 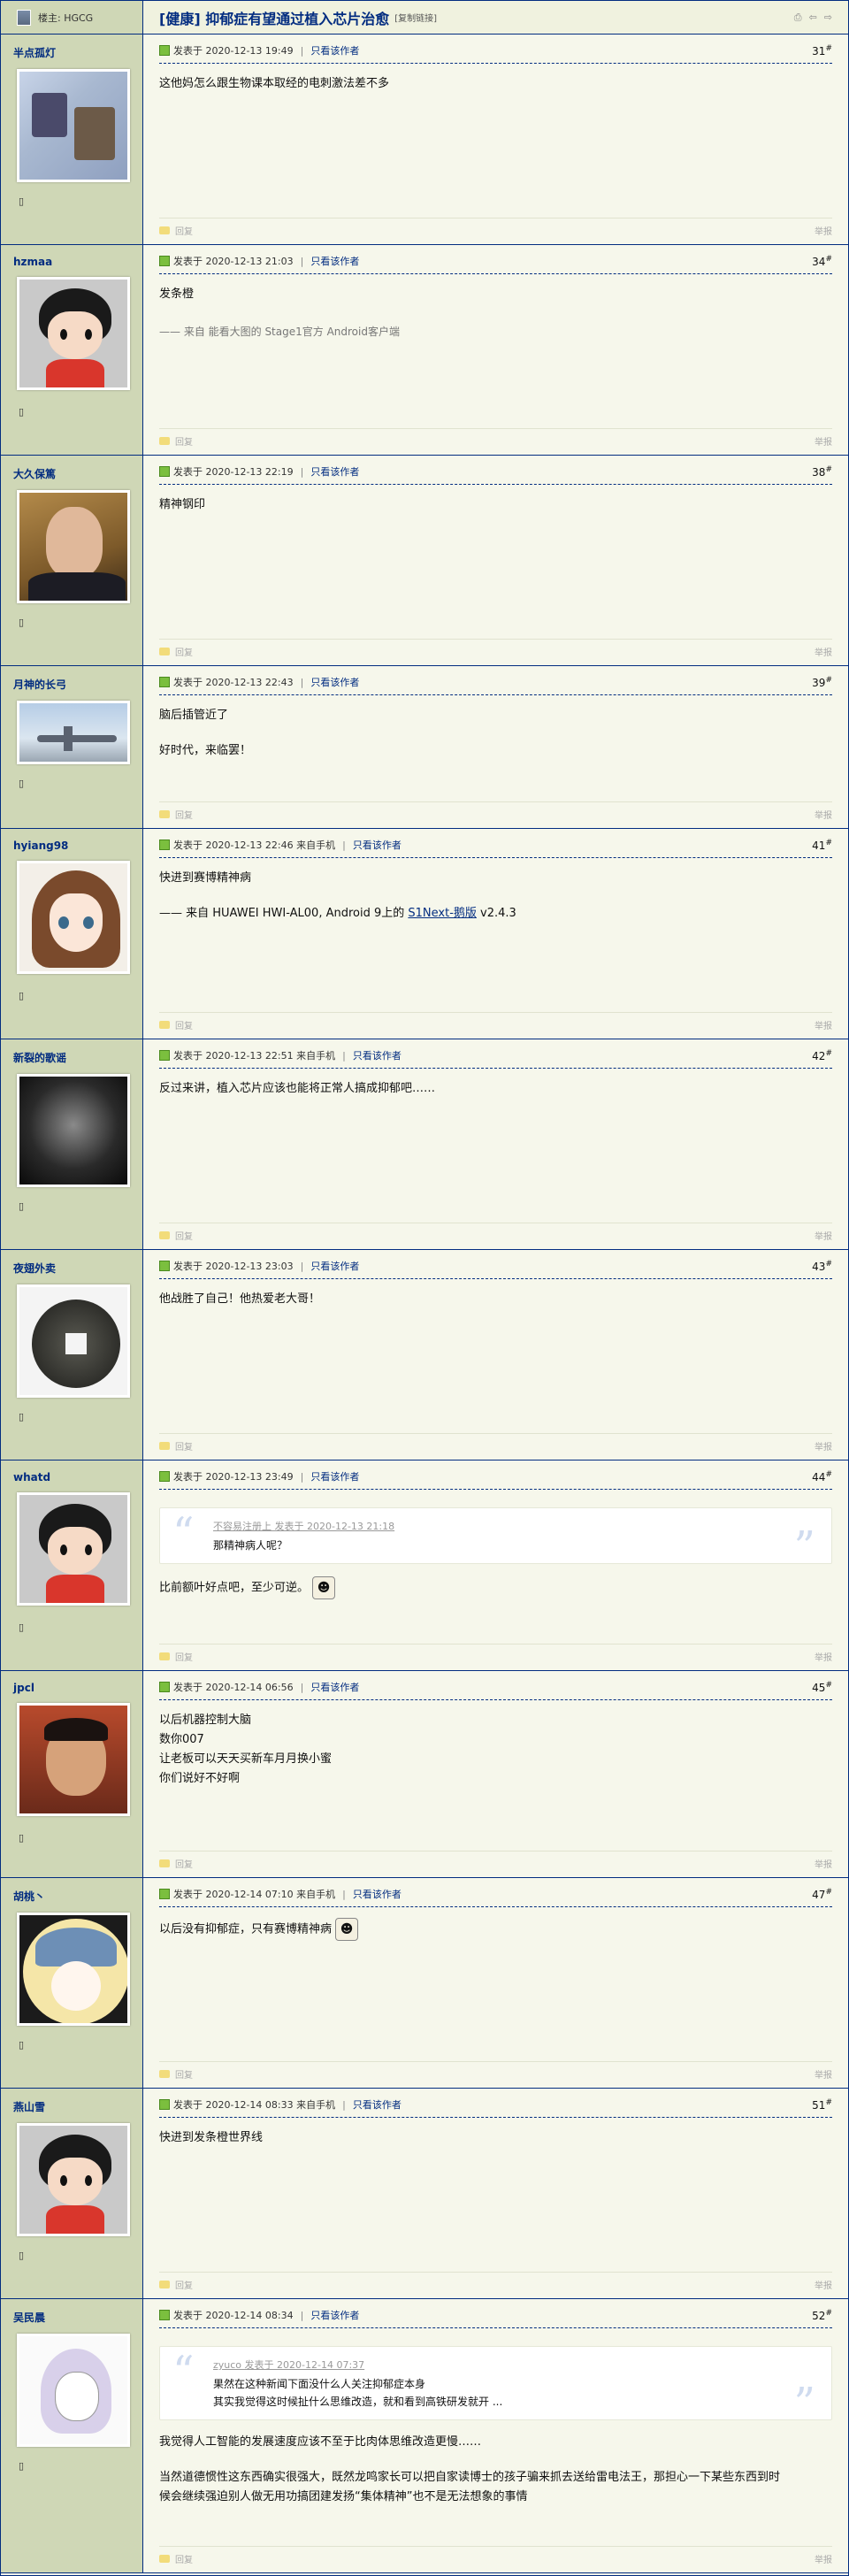 What do you see at coordinates (72, 1688) in the screenshot?
I see `post-username: jpcl` at bounding box center [72, 1688].